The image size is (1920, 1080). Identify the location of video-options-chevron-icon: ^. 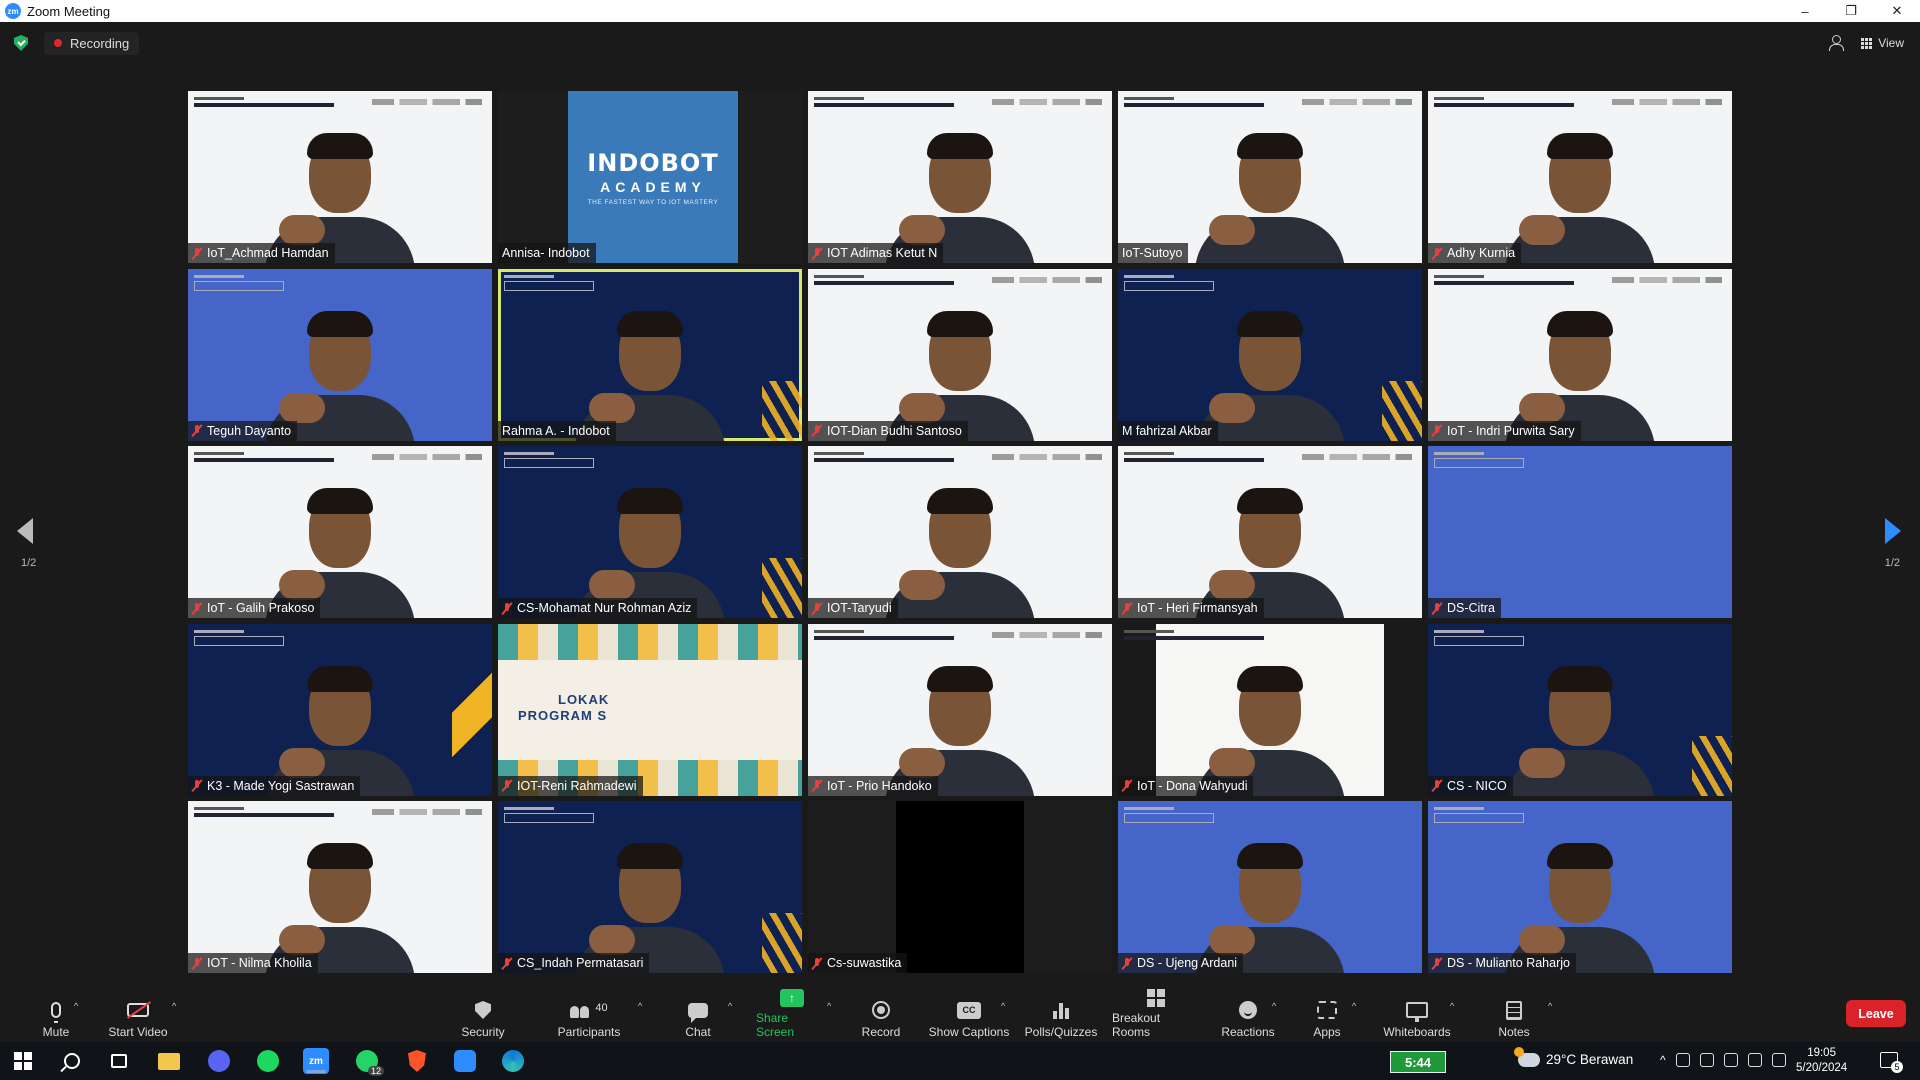
(174, 1006).